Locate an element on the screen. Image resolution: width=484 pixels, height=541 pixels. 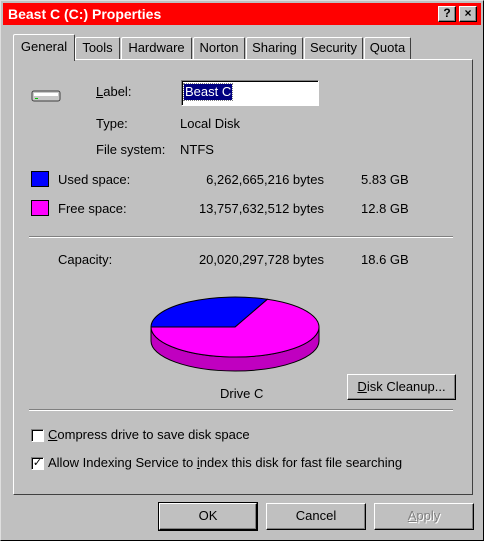
compress-checkbox is located at coordinates (37, 435).